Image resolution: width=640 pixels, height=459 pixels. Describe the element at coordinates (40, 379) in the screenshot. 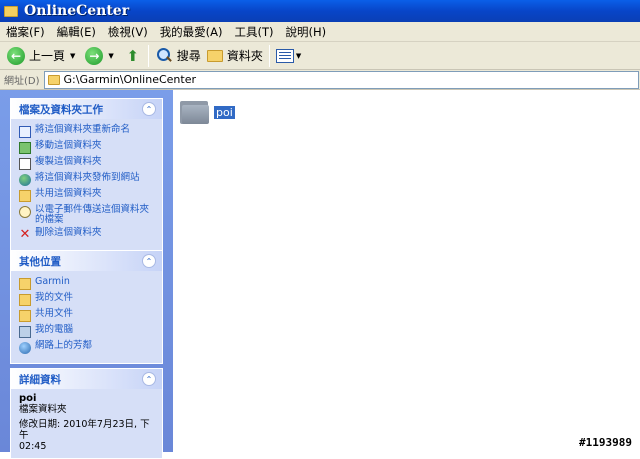

I see `panel-title: 詳細資料` at that location.